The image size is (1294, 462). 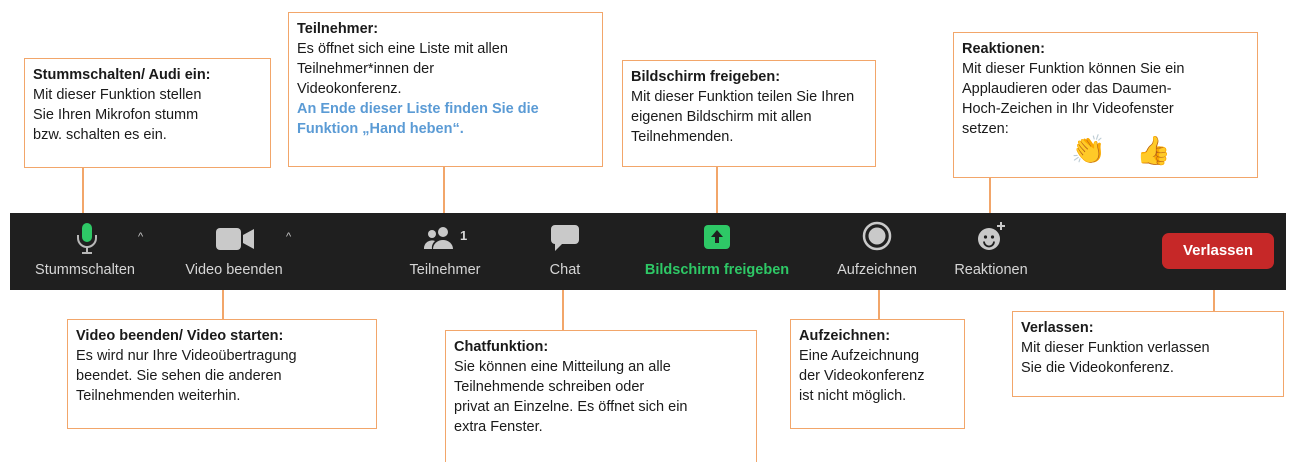 What do you see at coordinates (845, 336) in the screenshot?
I see `callout-title: Aufzeichnen:` at bounding box center [845, 336].